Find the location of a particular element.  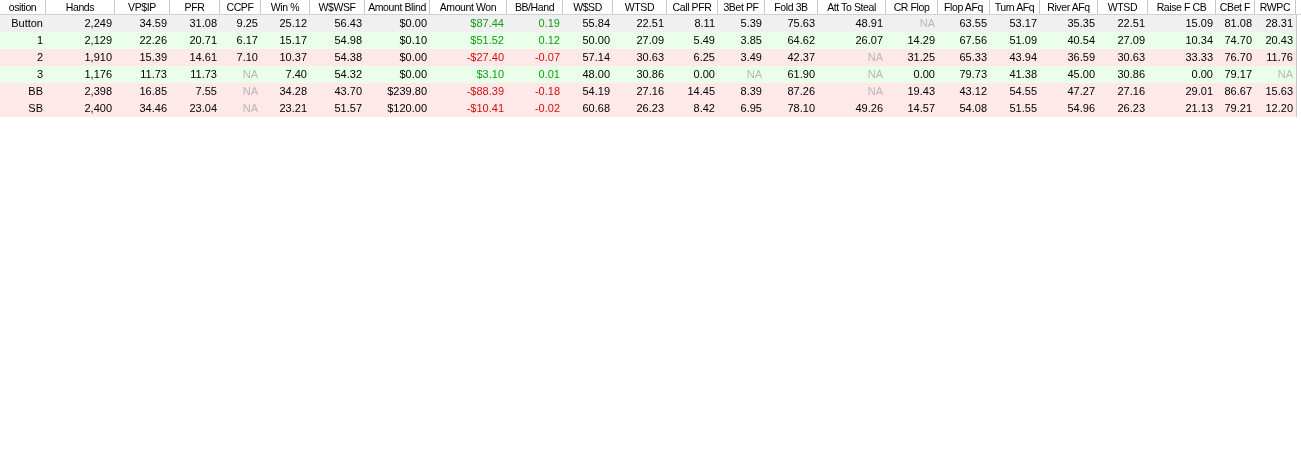

table-cell-text: 6.95 is located at coordinates (751, 108).